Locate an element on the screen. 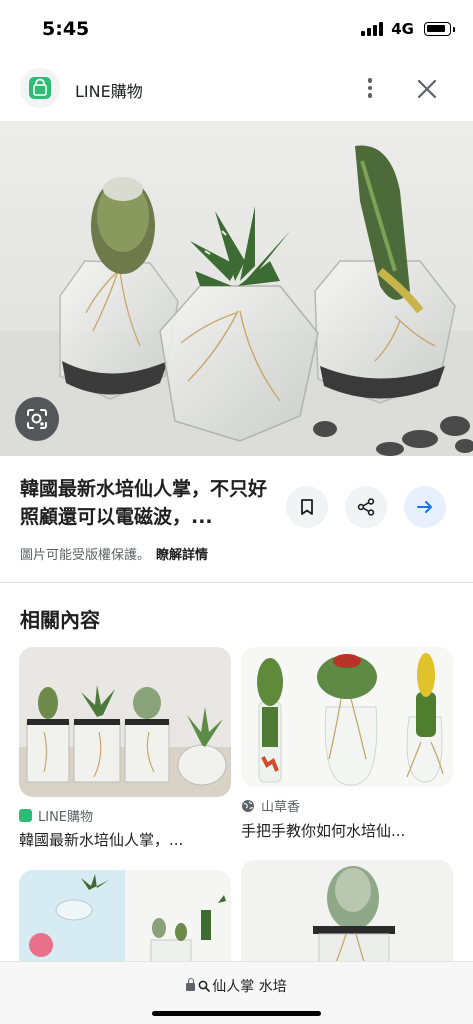  app-header: LINE購物 is located at coordinates (236, 88).